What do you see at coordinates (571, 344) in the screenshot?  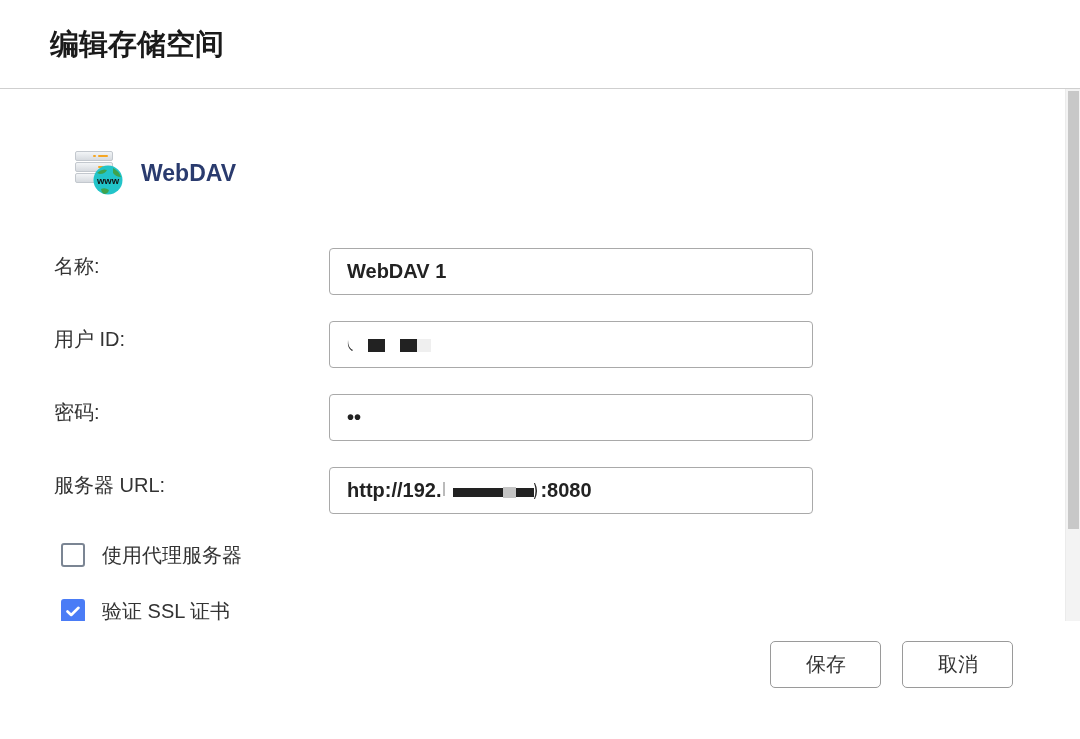 I see `input-field` at bounding box center [571, 344].